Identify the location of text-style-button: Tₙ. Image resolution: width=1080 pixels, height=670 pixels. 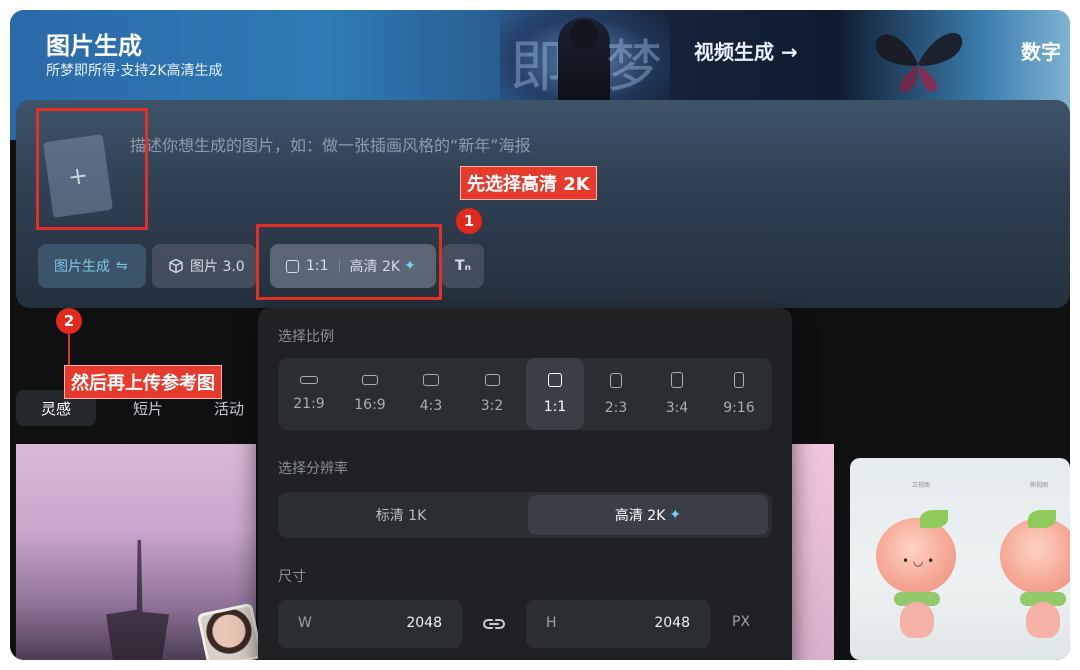
(463, 266).